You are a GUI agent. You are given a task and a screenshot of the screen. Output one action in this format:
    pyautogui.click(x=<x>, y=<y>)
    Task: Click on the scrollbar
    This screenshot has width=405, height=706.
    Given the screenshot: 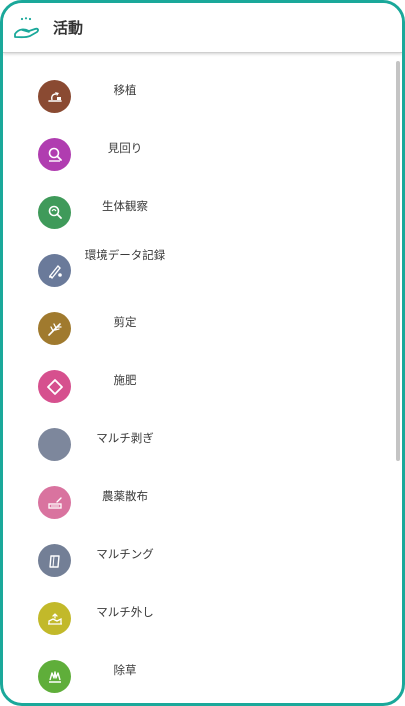 What is the action you would take?
    pyautogui.click(x=398, y=261)
    